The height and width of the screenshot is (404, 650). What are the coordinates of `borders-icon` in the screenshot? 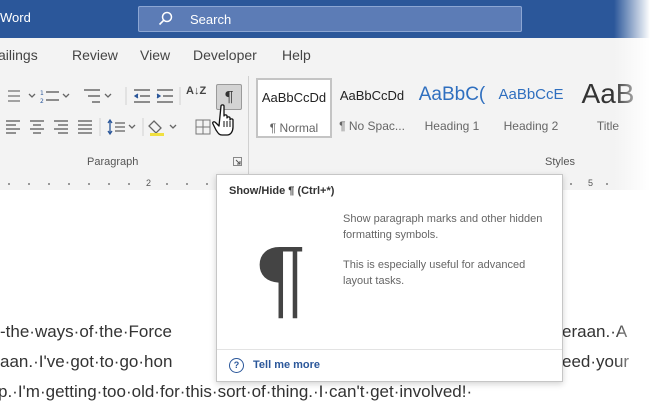 It's located at (203, 127).